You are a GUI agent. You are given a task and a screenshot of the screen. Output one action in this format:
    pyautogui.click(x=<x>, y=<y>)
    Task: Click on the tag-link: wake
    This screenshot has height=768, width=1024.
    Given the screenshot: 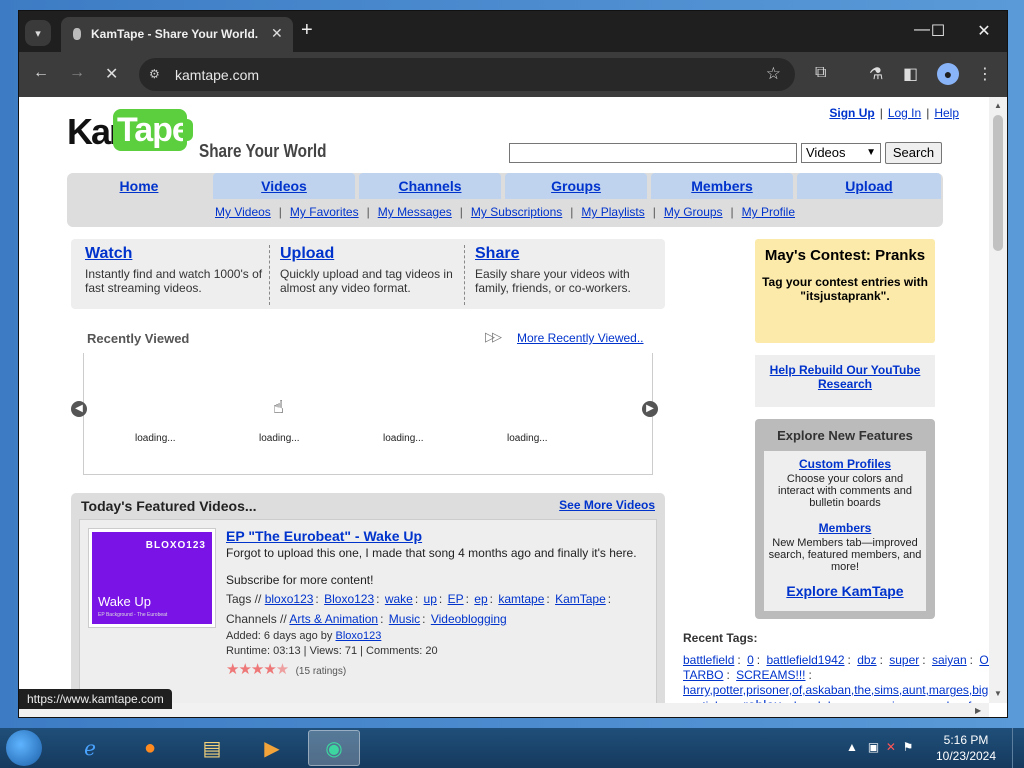 What is the action you would take?
    pyautogui.click(x=399, y=599)
    